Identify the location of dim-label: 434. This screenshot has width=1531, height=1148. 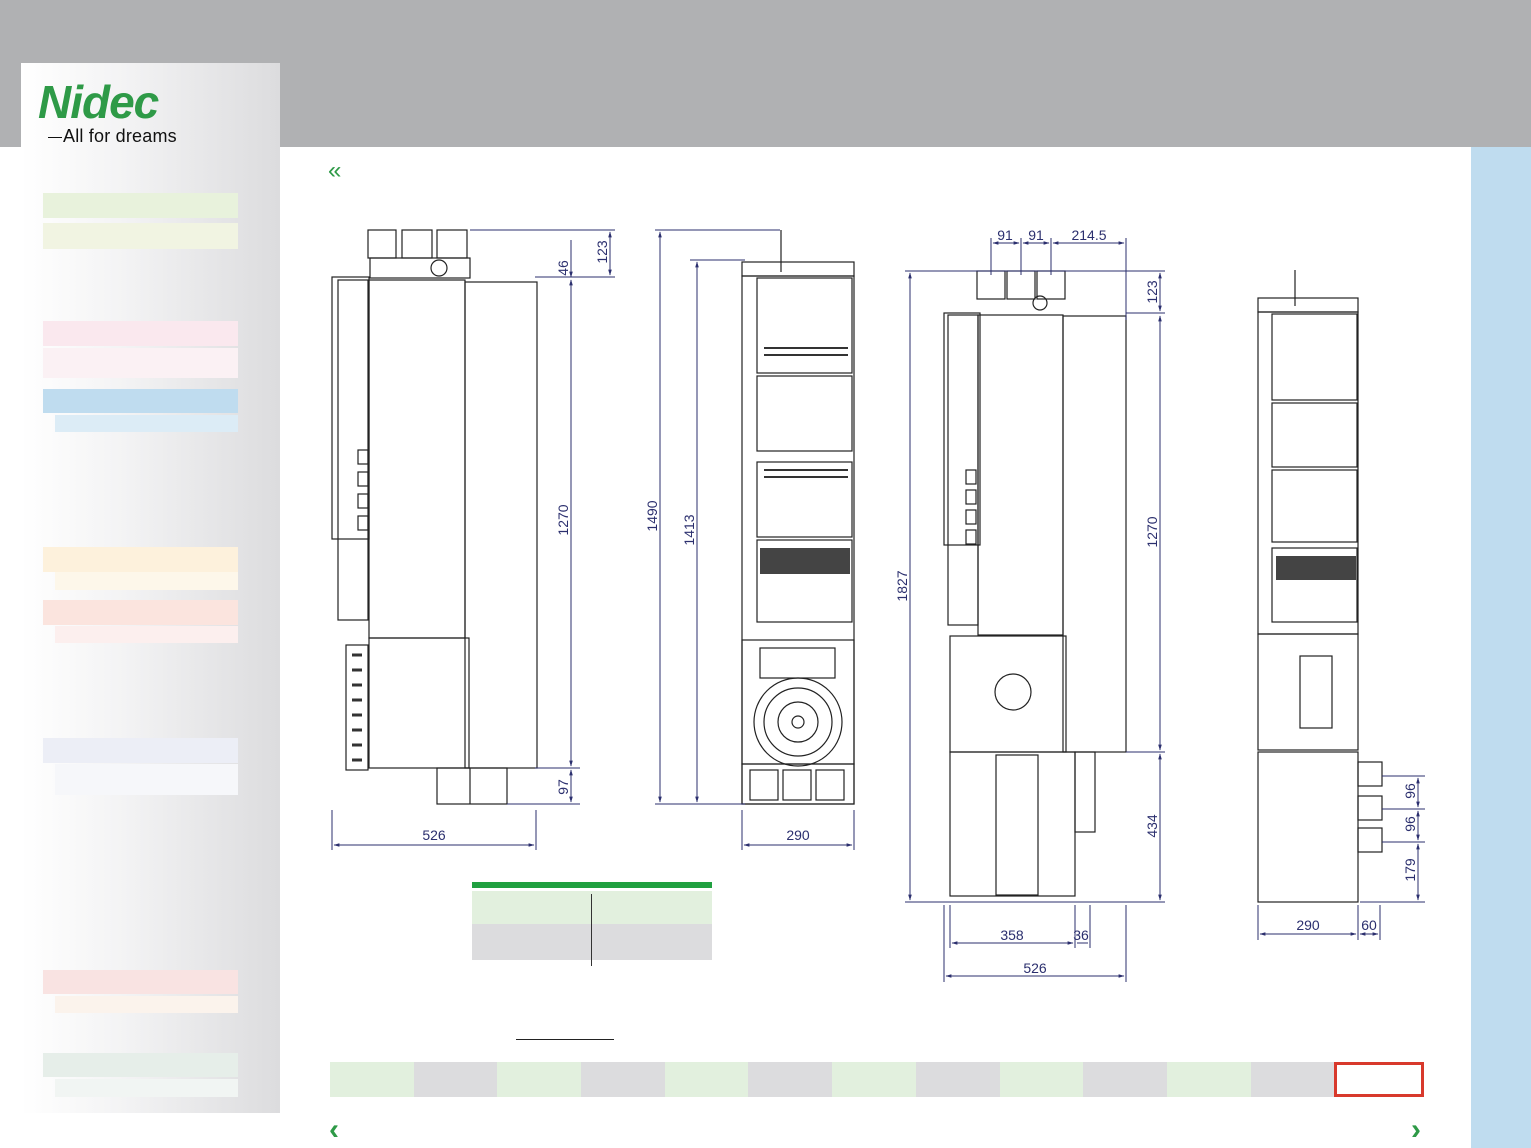
(1152, 826).